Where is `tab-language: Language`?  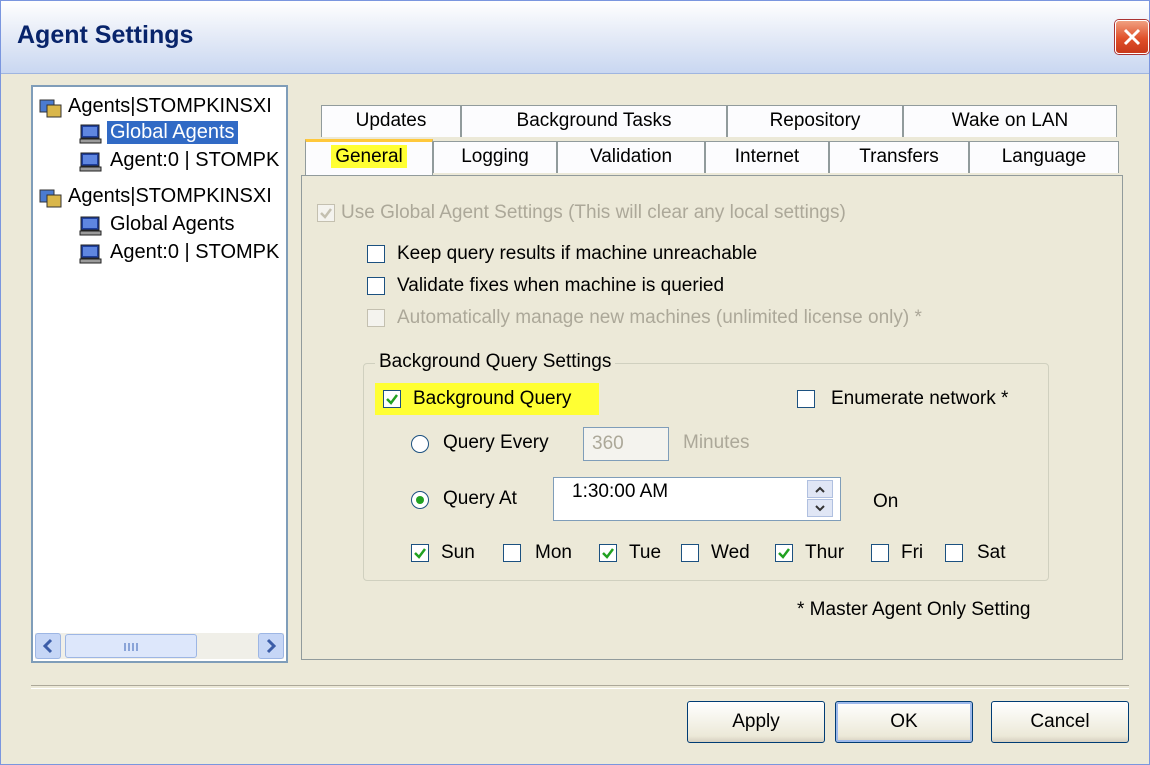
tab-language: Language is located at coordinates (1044, 157).